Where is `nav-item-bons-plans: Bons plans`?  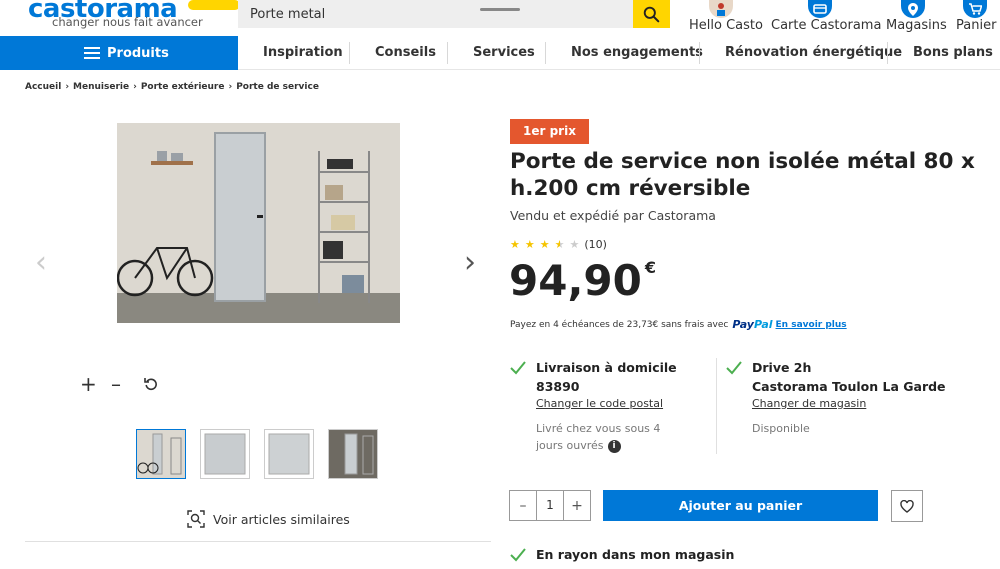
nav-item-bons-plans: Bons plans is located at coordinates (953, 53).